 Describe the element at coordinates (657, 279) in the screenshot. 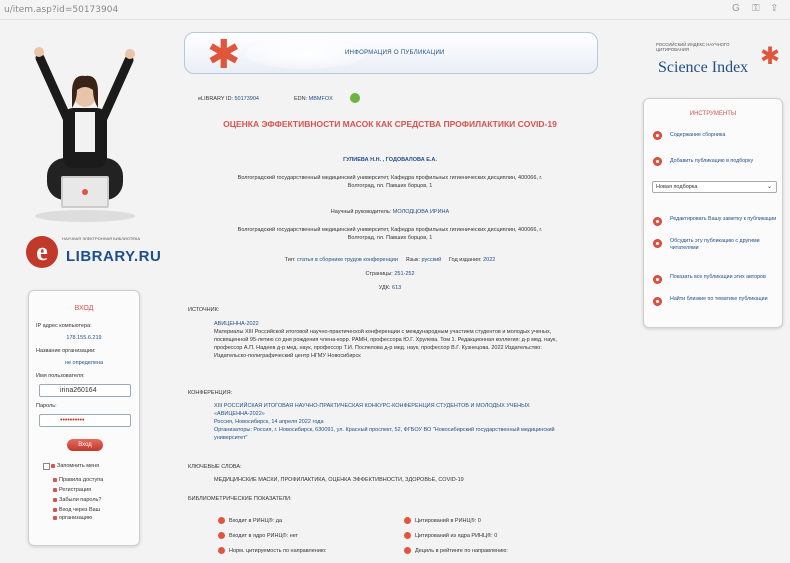

I see `tool-author-pubs-icon` at that location.